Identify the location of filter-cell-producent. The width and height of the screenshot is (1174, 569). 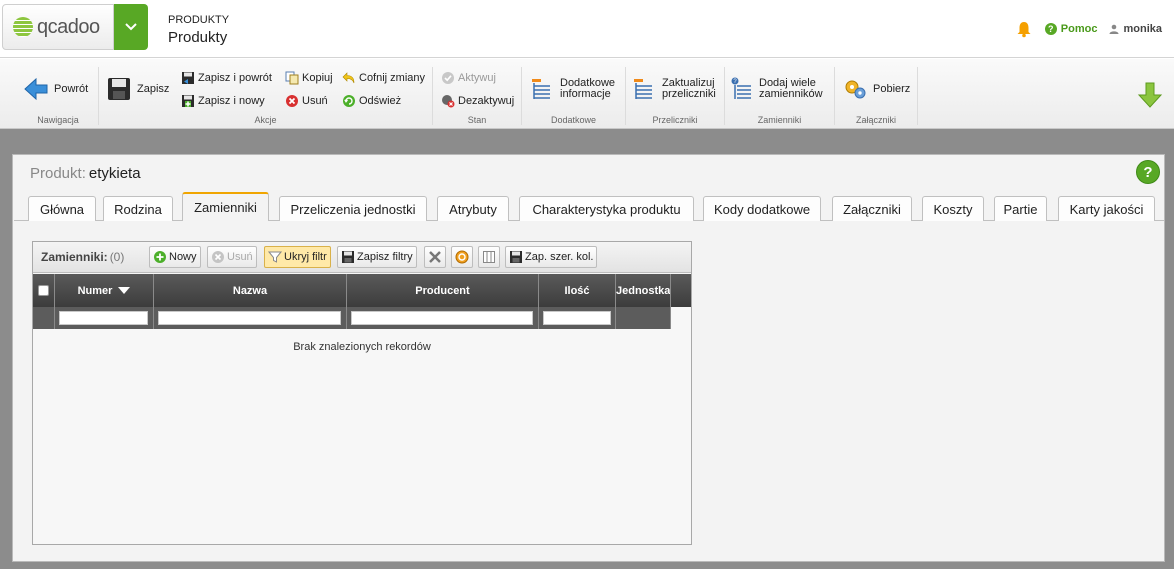
(443, 318).